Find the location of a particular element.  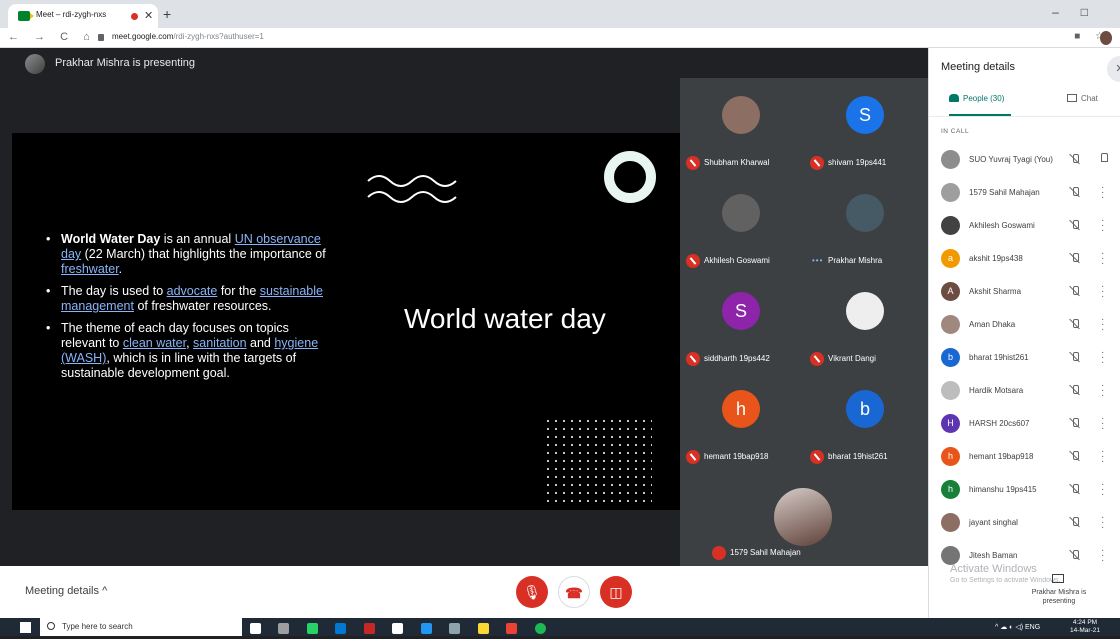

tab-chat: Chat is located at coordinates (1082, 98).